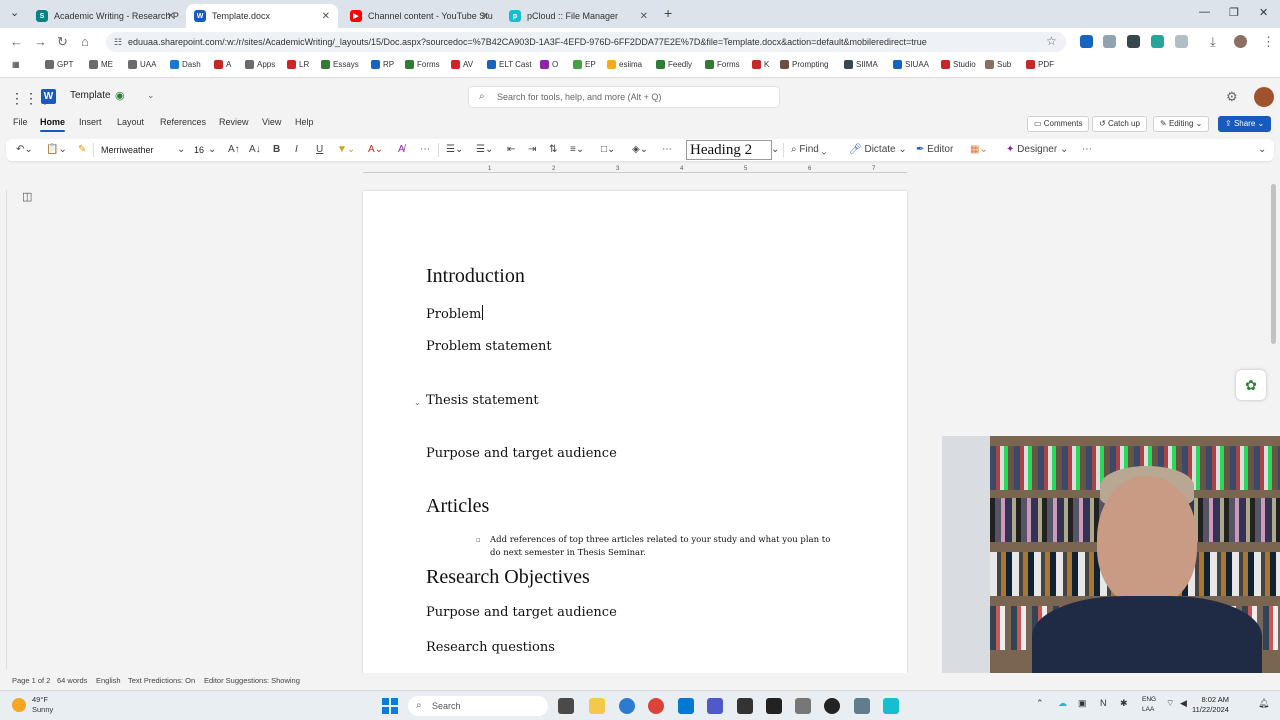 The width and height of the screenshot is (1280, 720). I want to click on editing-mode-button: ✎ Editing ⌄, so click(1181, 124).